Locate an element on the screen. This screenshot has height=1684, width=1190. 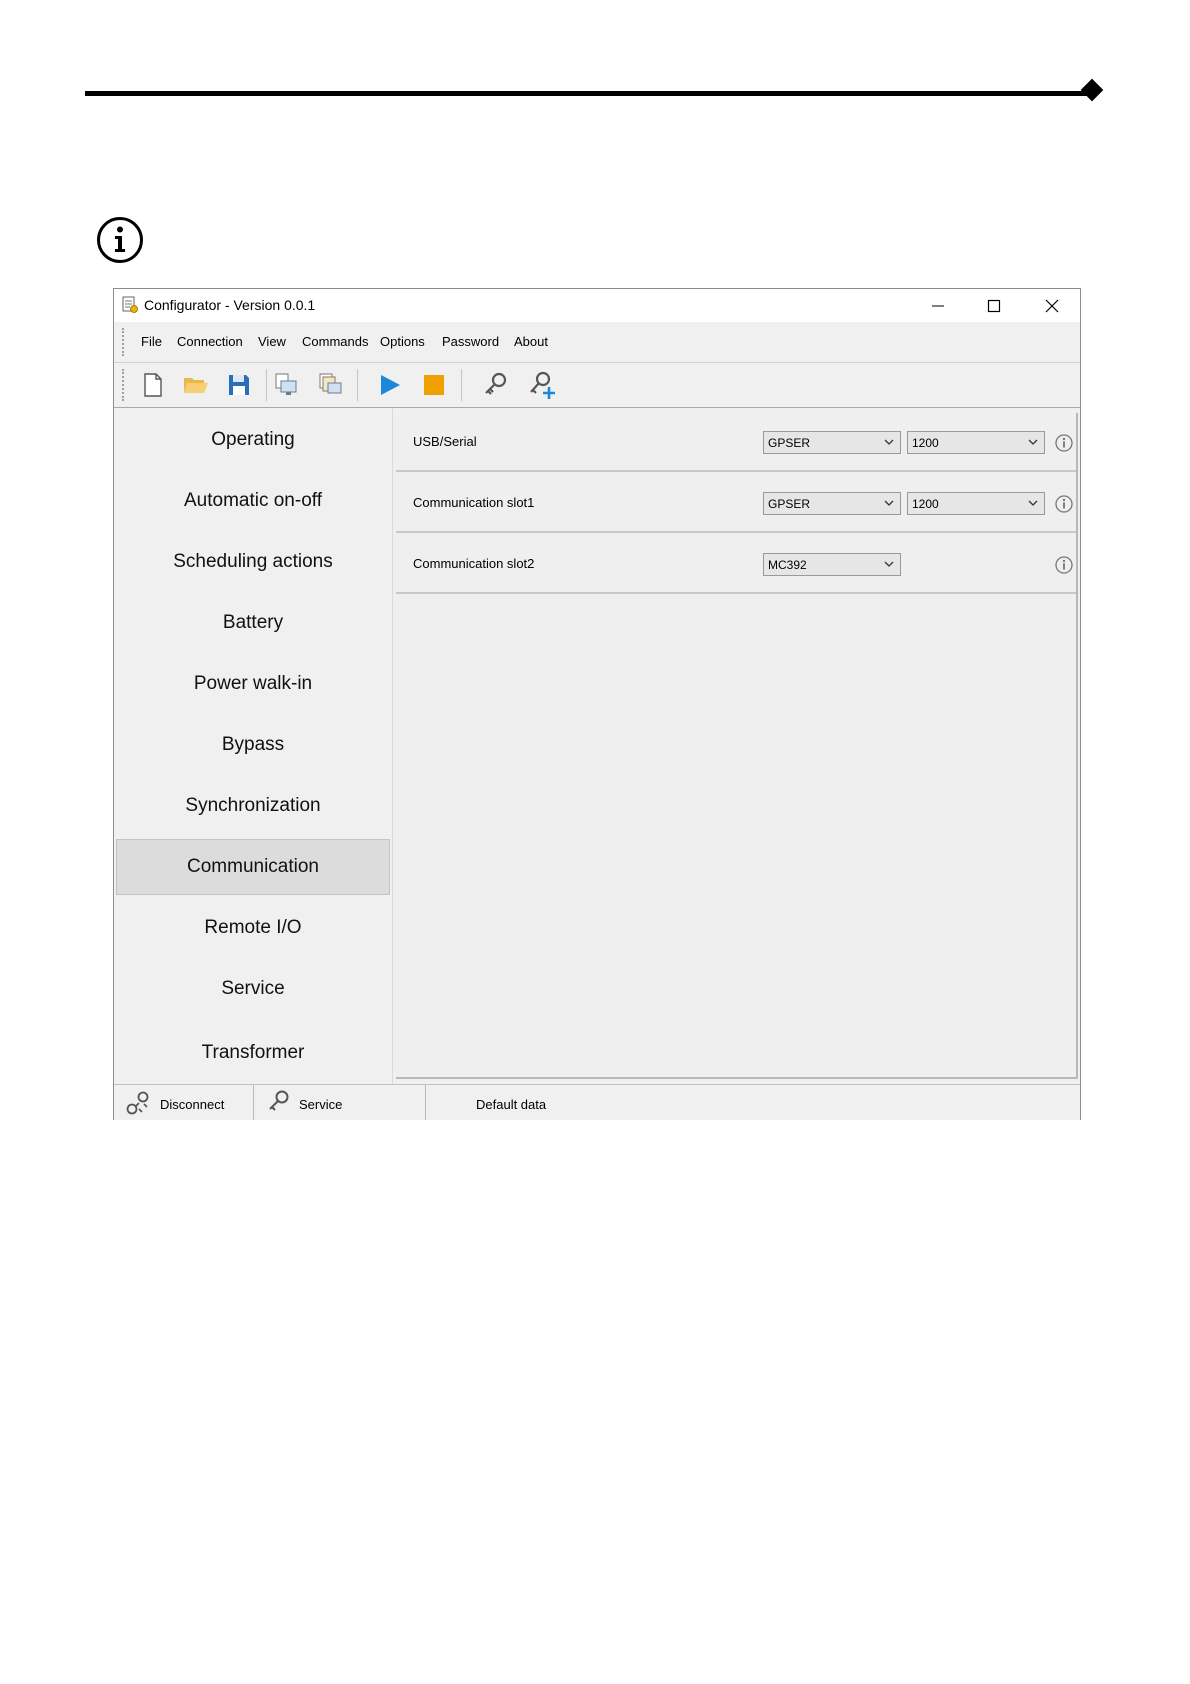
new-file-icon is located at coordinates (153, 385).